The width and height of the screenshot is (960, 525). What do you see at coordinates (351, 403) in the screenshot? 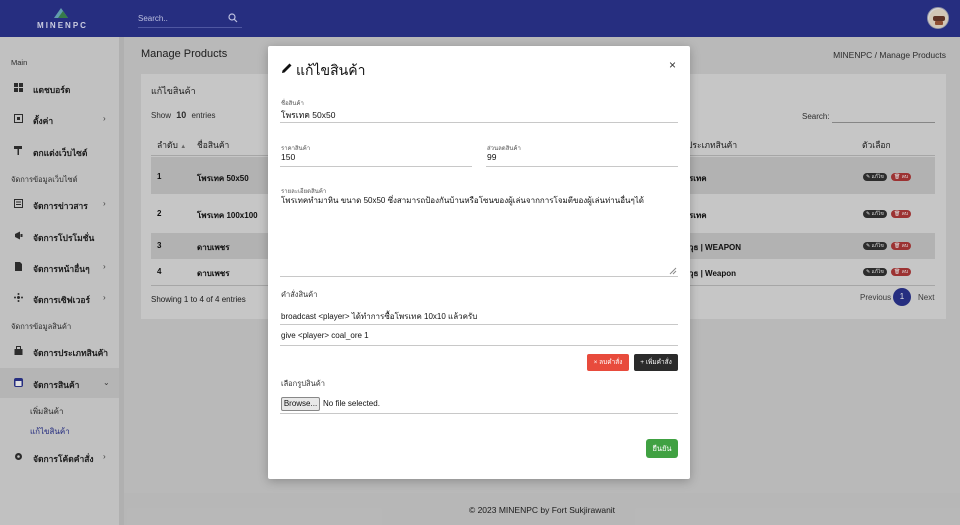
I see `file-status: No file selected.` at bounding box center [351, 403].